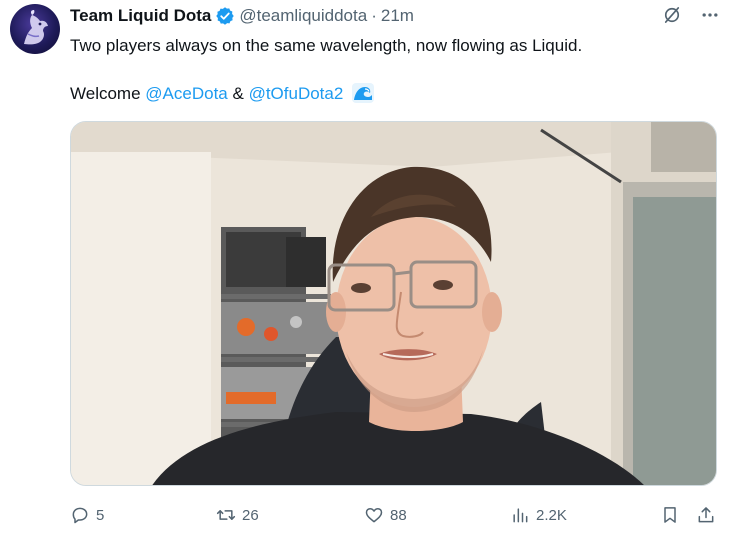 The image size is (734, 535). I want to click on like-count: 88, so click(398, 515).